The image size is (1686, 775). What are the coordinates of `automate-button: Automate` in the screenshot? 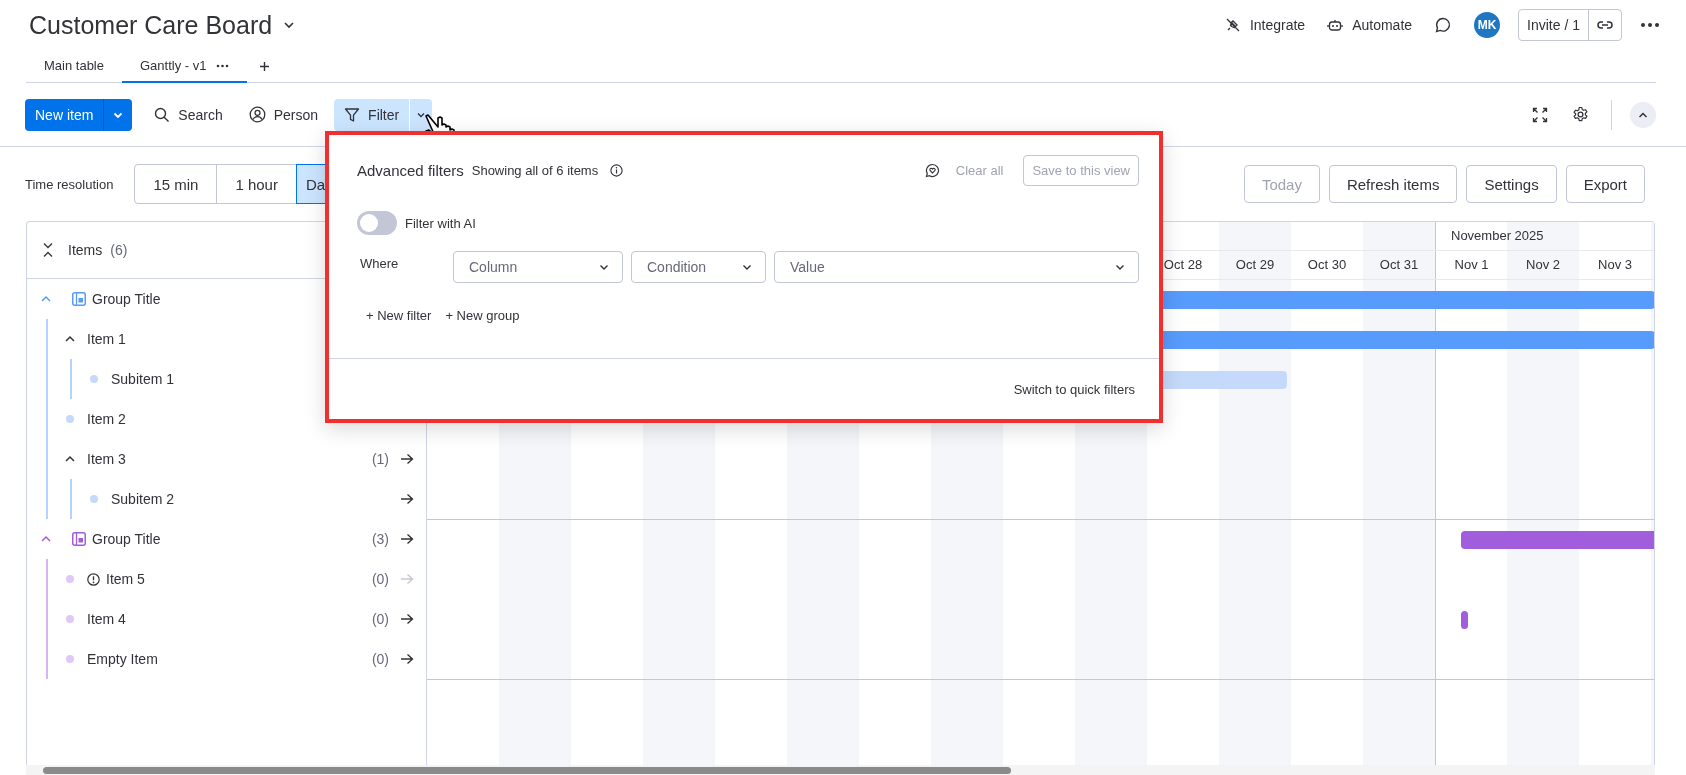 It's located at (1370, 25).